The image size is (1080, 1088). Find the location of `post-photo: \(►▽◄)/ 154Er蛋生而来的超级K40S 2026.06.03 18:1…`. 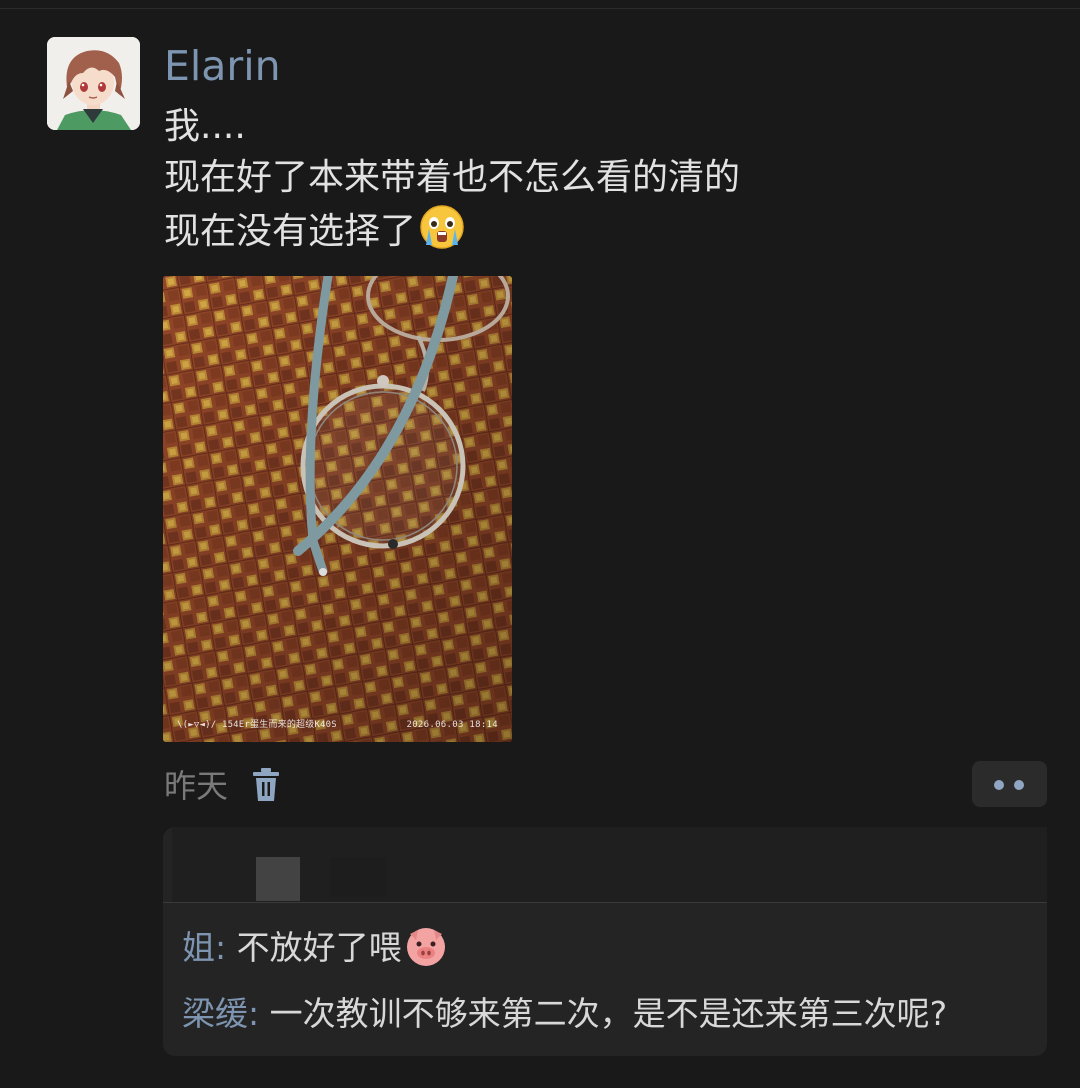

post-photo: \(►▽◄)/ 154Er蛋生而来的超级K40S 2026.06.03 18:1… is located at coordinates (337, 509).